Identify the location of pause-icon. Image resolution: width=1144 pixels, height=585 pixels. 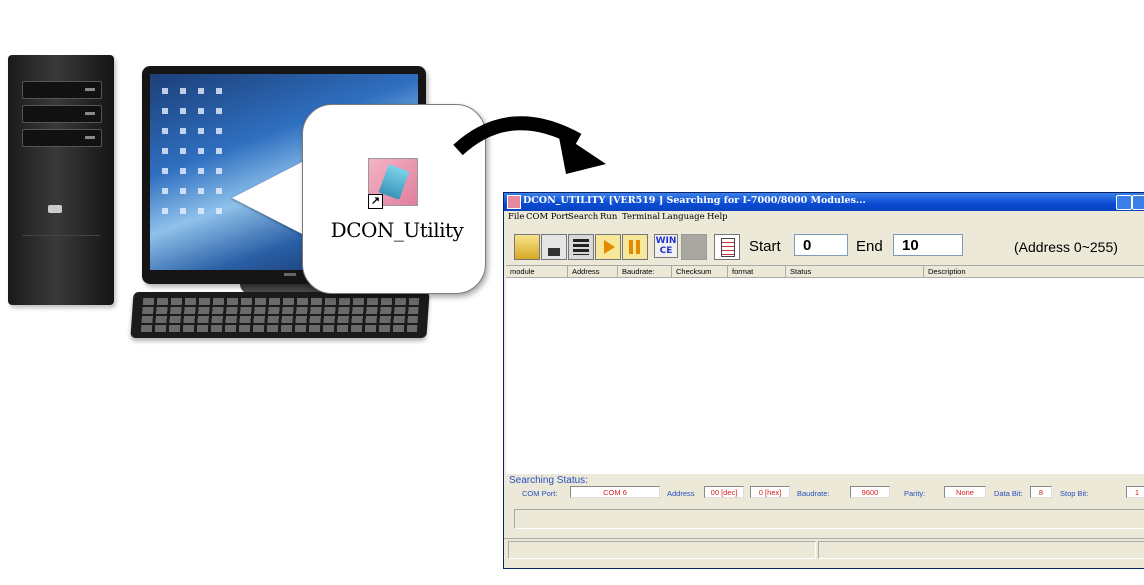
(635, 247).